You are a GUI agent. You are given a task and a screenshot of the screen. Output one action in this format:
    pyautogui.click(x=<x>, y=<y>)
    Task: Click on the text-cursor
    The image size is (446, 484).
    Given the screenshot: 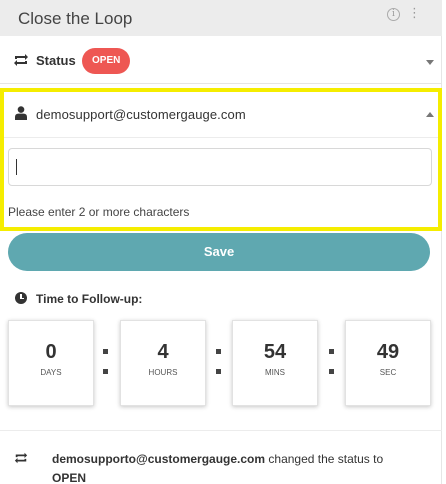 What is the action you would take?
    pyautogui.click(x=16, y=167)
    